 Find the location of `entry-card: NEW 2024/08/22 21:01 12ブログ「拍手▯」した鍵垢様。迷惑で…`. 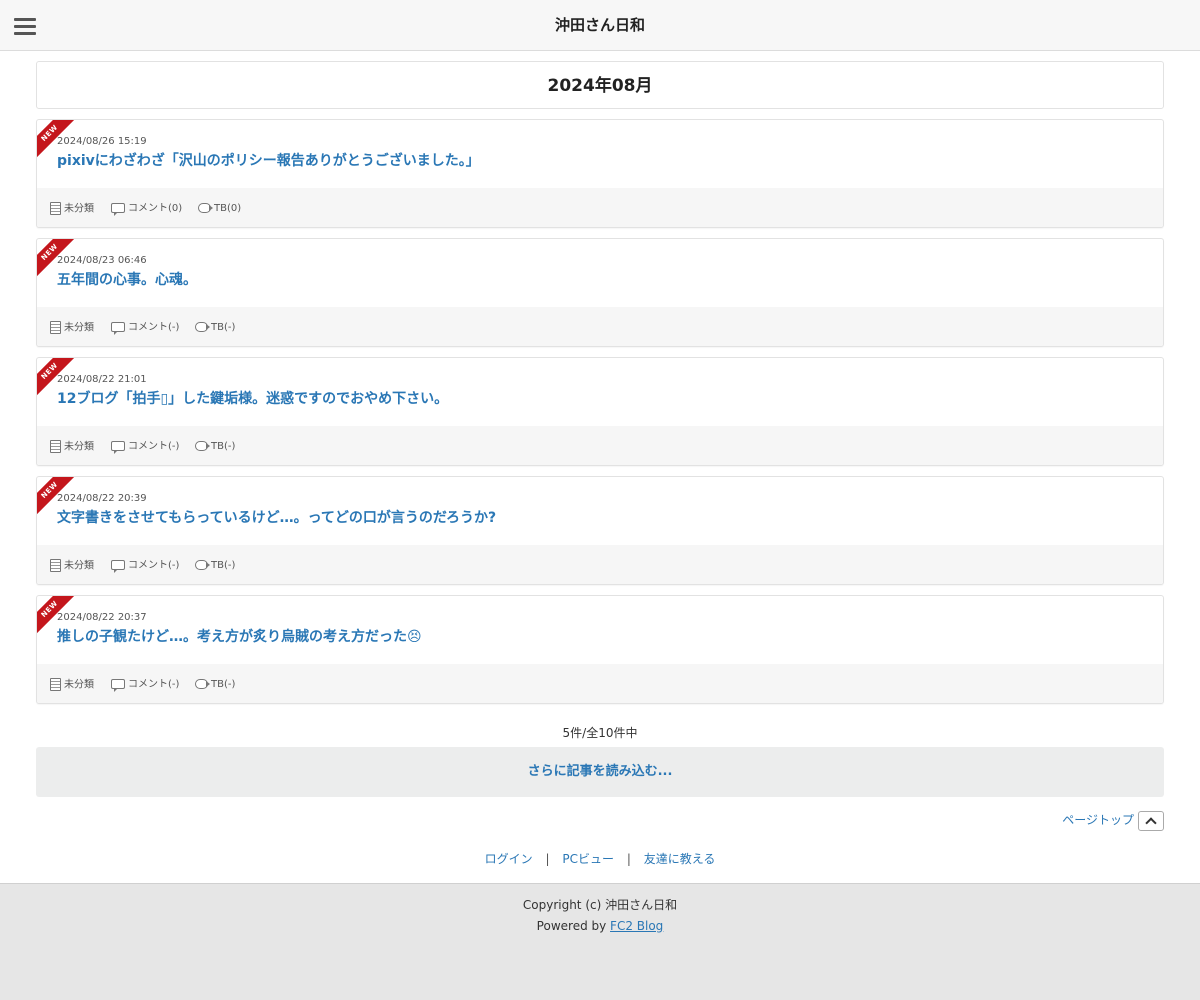

entry-card: NEW 2024/08/22 21:01 12ブログ「拍手▯」した鍵垢様。迷惑で… is located at coordinates (600, 411).